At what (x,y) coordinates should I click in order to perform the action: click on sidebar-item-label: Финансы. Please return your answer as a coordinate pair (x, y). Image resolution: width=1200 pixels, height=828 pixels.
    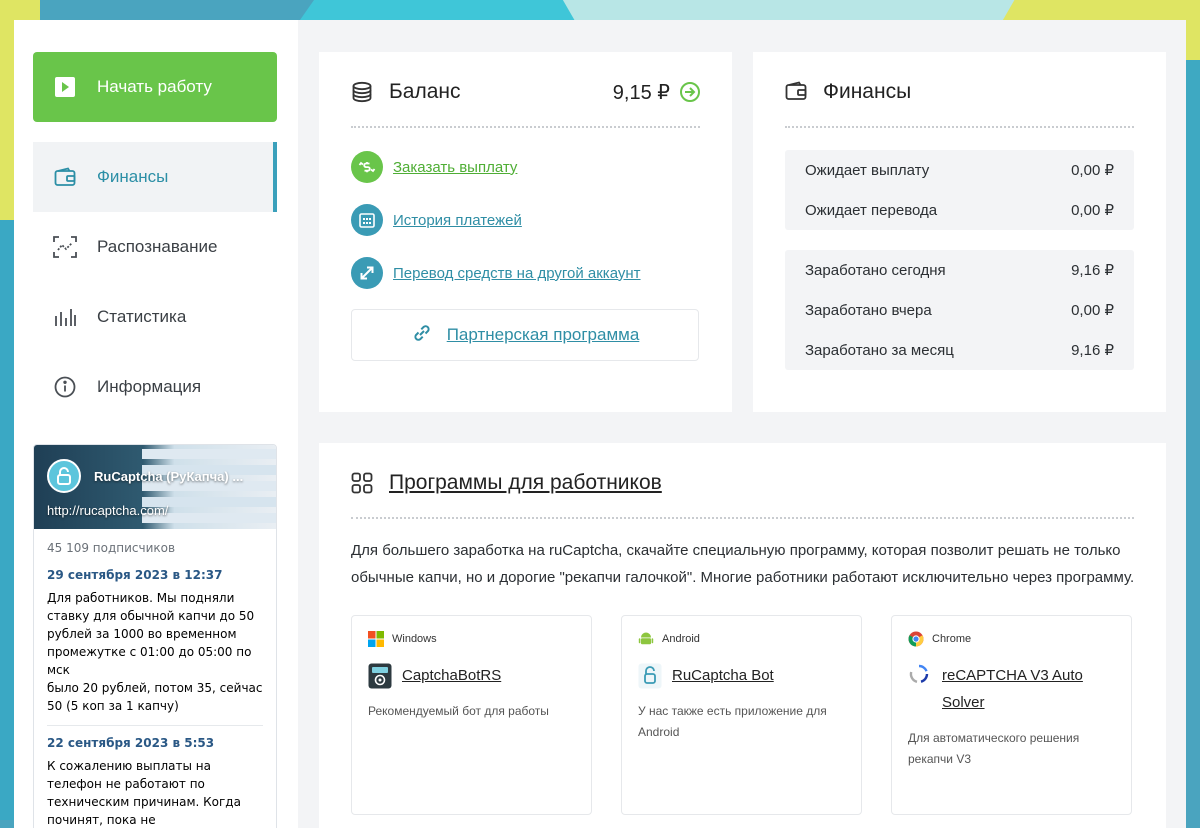
    Looking at the image, I should click on (133, 176).